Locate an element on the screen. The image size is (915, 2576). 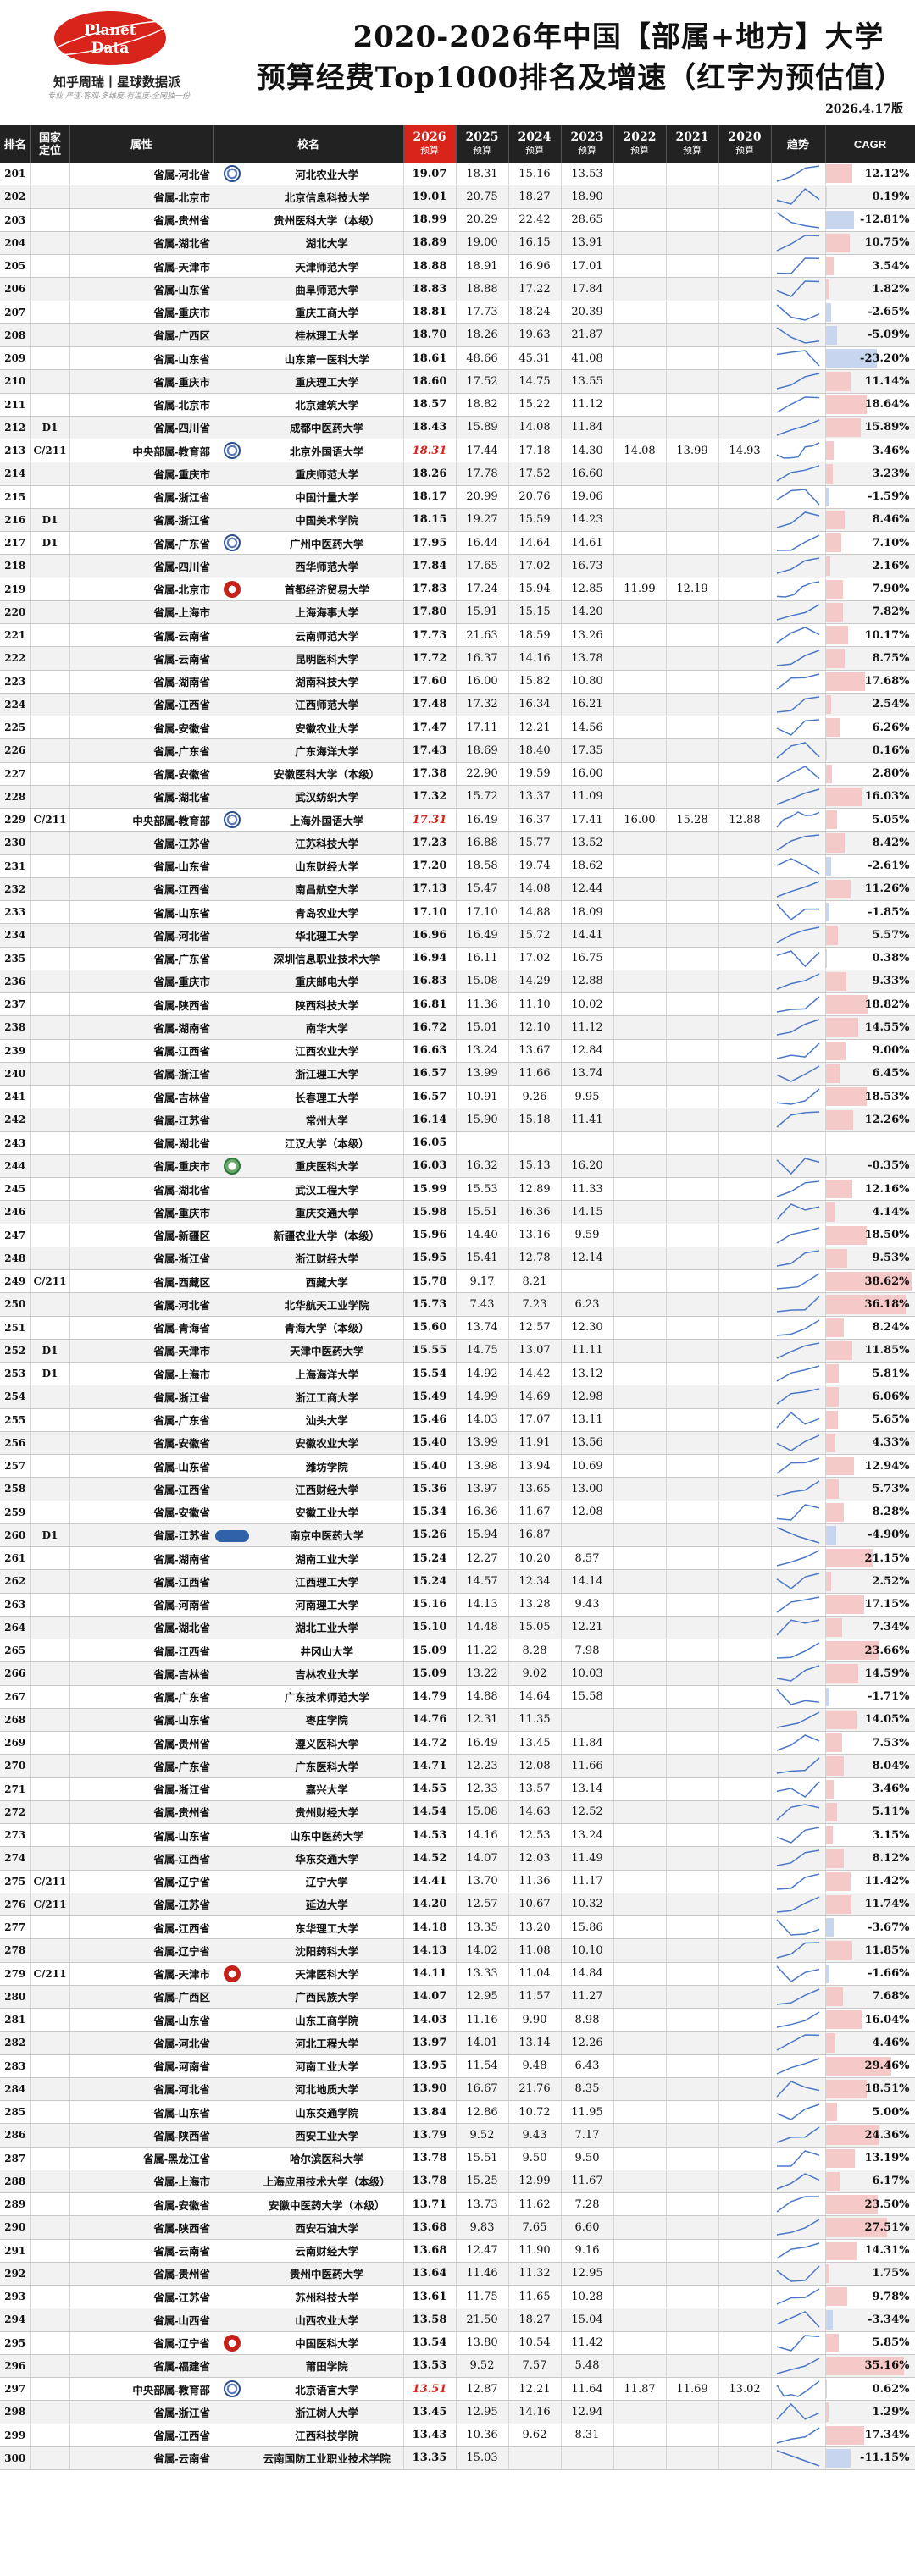
rank-cell: 274 is located at coordinates (15, 1858).